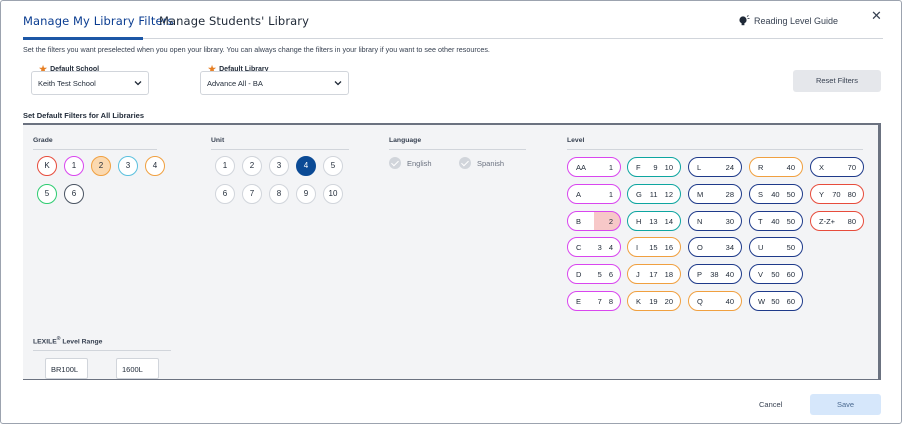  Describe the element at coordinates (845, 404) in the screenshot. I see `save-button: Save` at that location.